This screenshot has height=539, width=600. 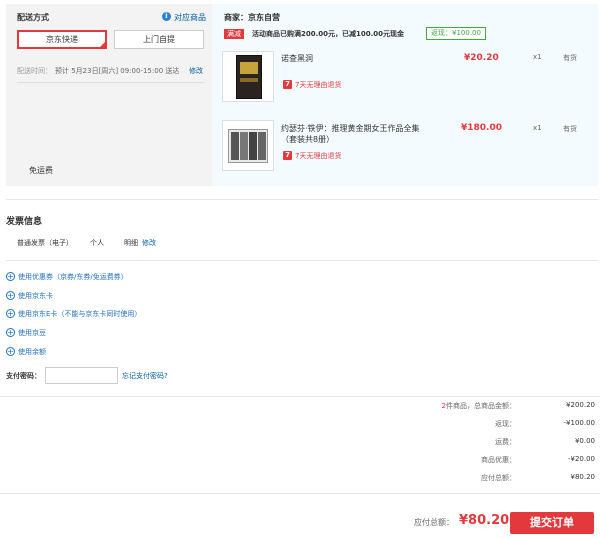 I want to click on info-icon: i, so click(x=166, y=16).